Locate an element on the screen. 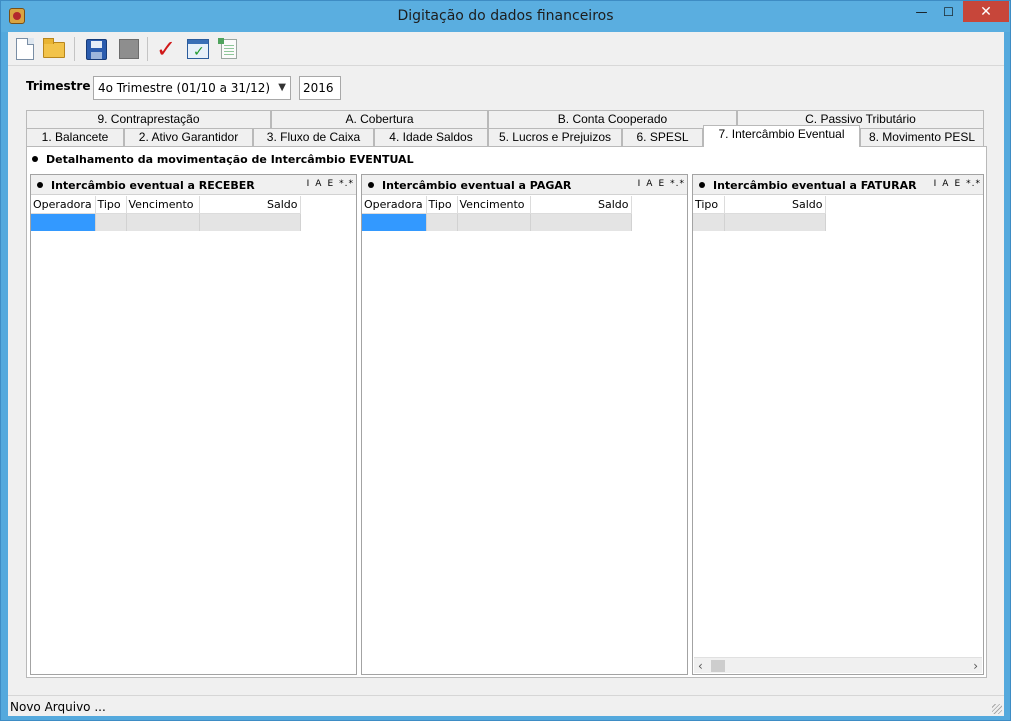 Image resolution: width=1011 pixels, height=721 pixels. horizontal-scrollbar: ‹ › is located at coordinates (838, 665).